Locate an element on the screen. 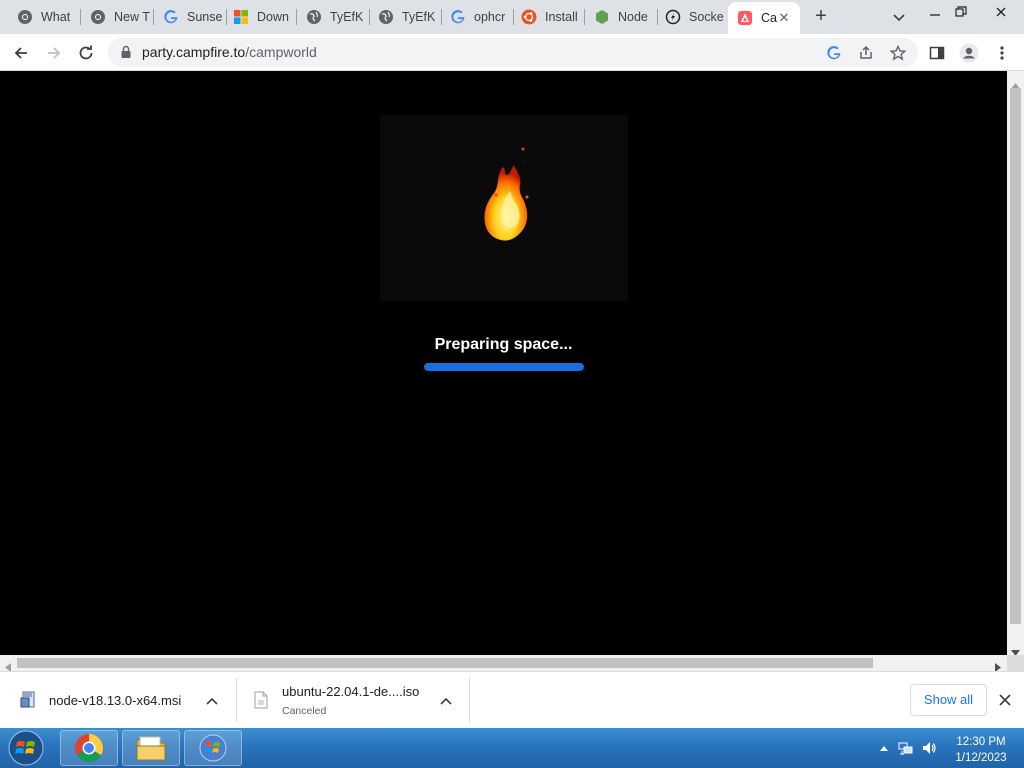  campfire-flame-icon is located at coordinates (505, 197).